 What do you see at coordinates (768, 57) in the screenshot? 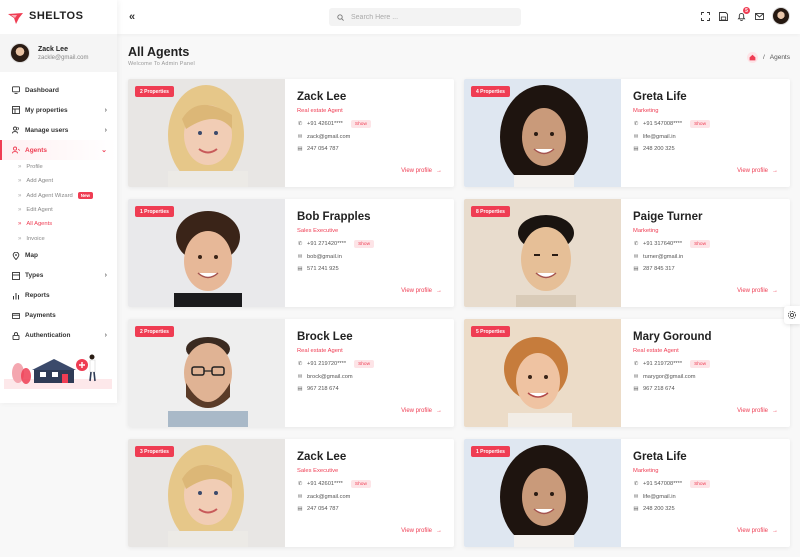
I see `breadcrumb: / Agents` at bounding box center [768, 57].